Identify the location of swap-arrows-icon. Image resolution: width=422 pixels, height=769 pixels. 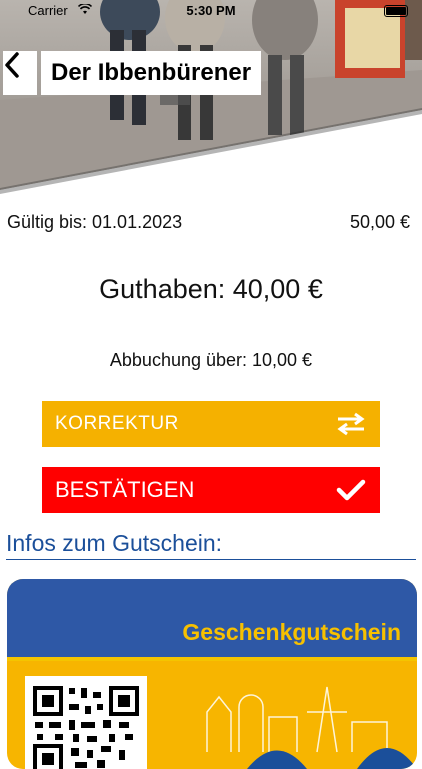
(351, 424).